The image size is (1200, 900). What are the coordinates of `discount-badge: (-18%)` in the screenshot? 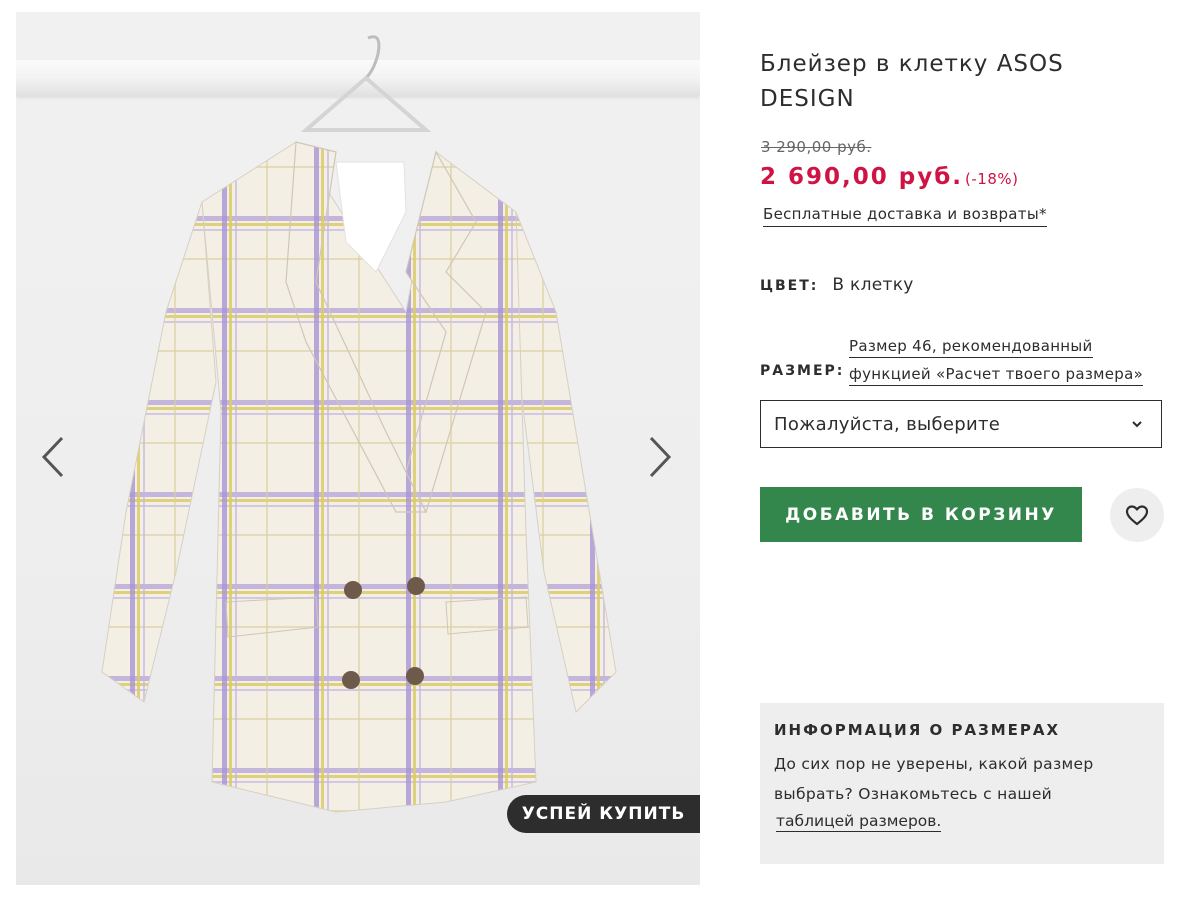 It's located at (992, 179).